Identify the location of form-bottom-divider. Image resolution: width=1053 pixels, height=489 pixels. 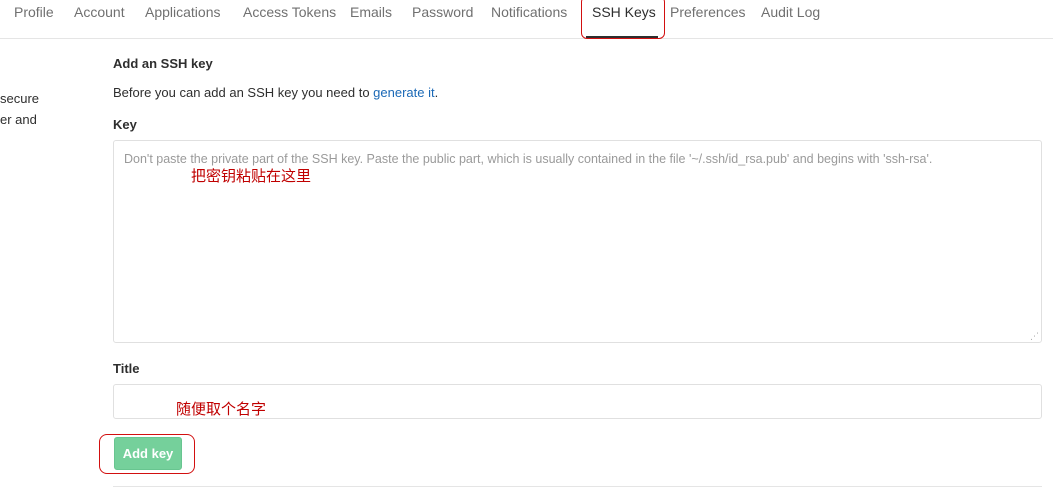
(577, 486).